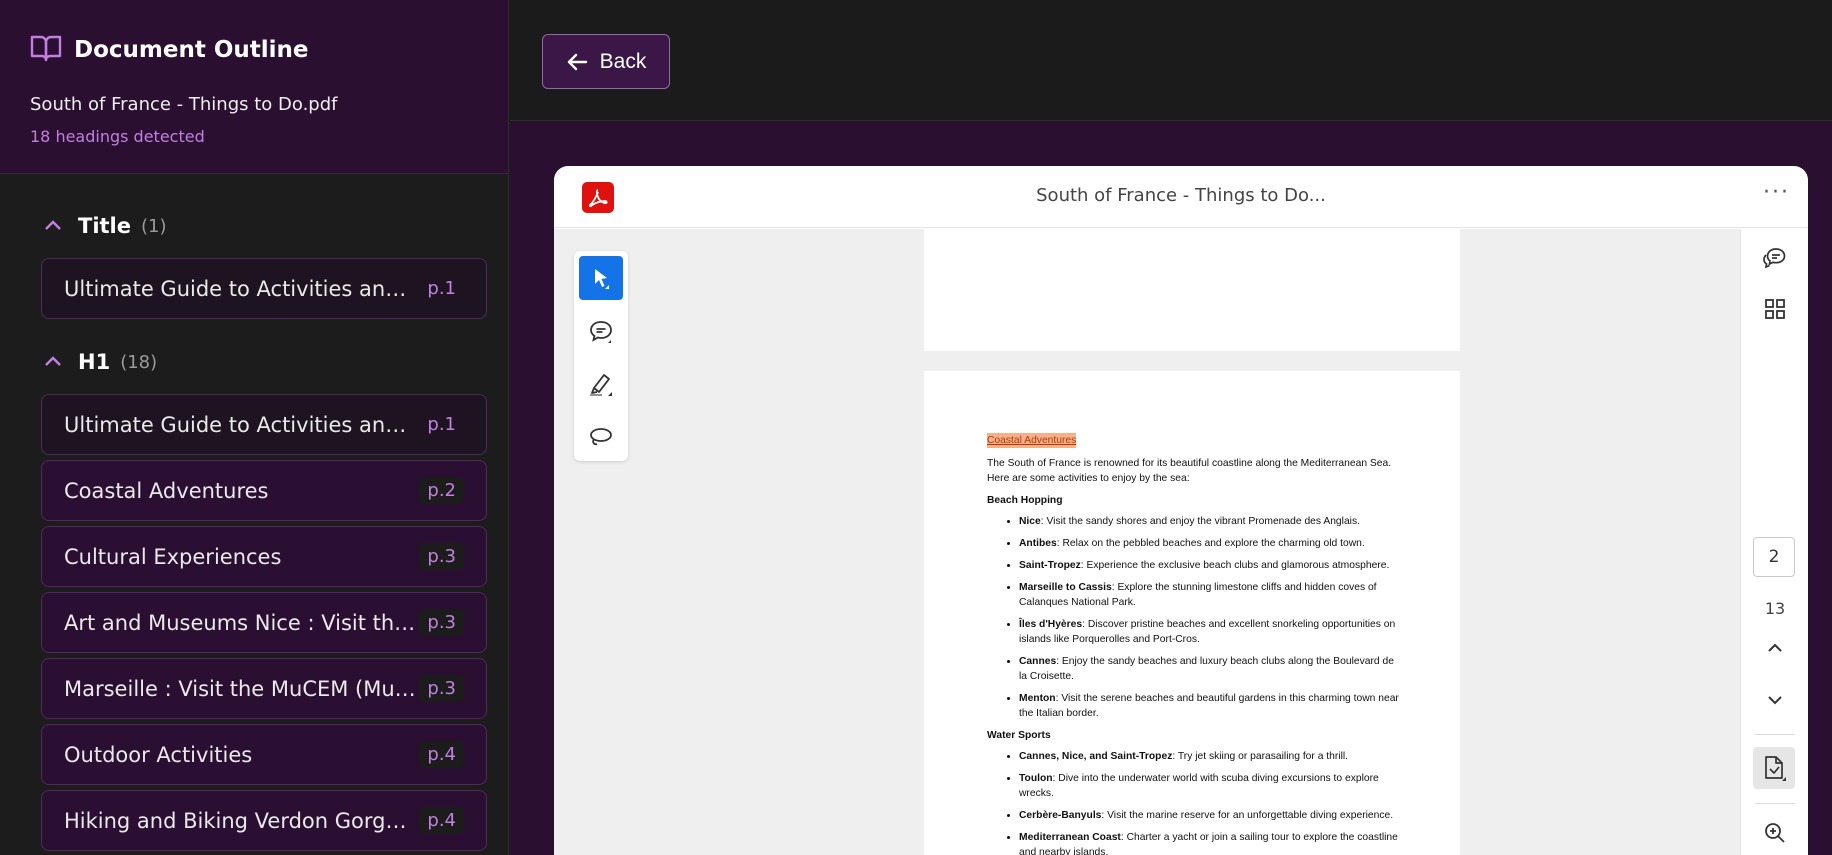 This screenshot has width=1832, height=855. What do you see at coordinates (191, 50) in the screenshot?
I see `sidebar-title: Document Outline` at bounding box center [191, 50].